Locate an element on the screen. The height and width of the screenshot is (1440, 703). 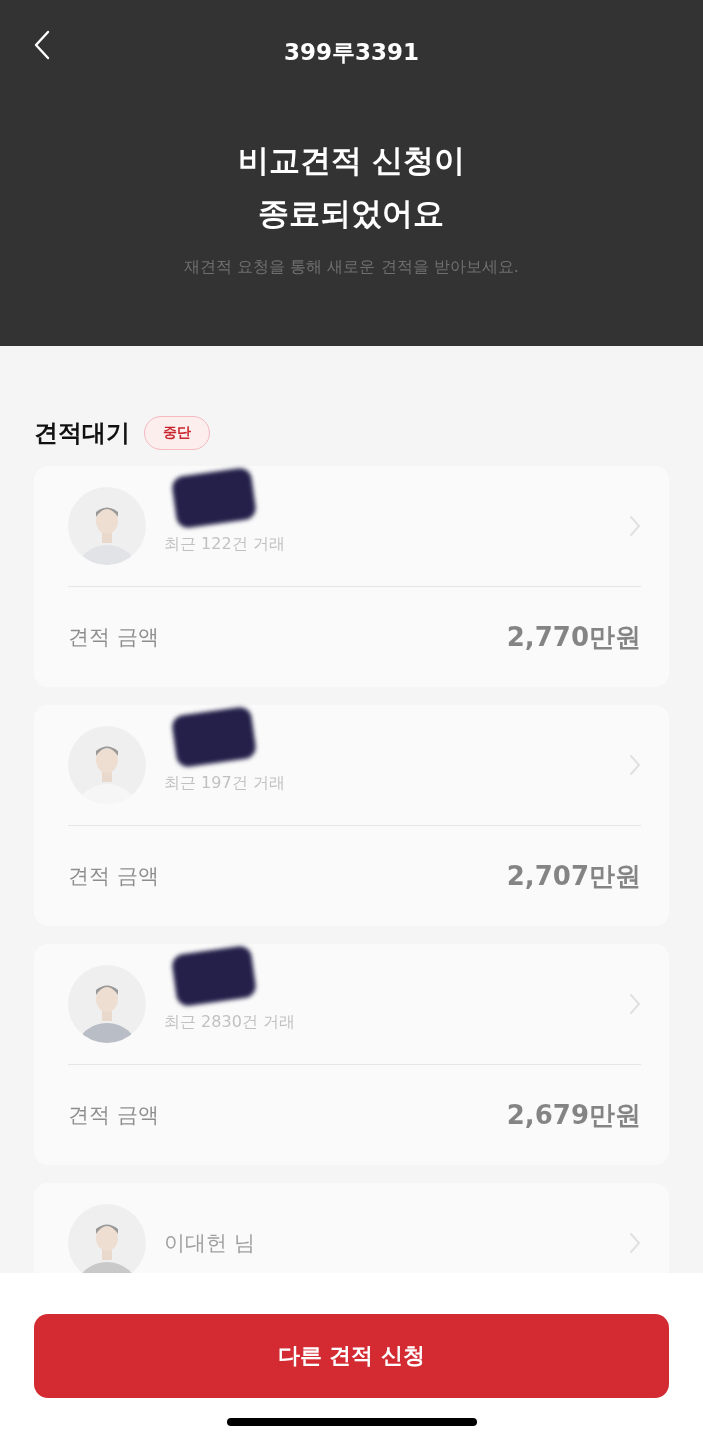
request-button: 다른 견적 신청 is located at coordinates (351, 1356).